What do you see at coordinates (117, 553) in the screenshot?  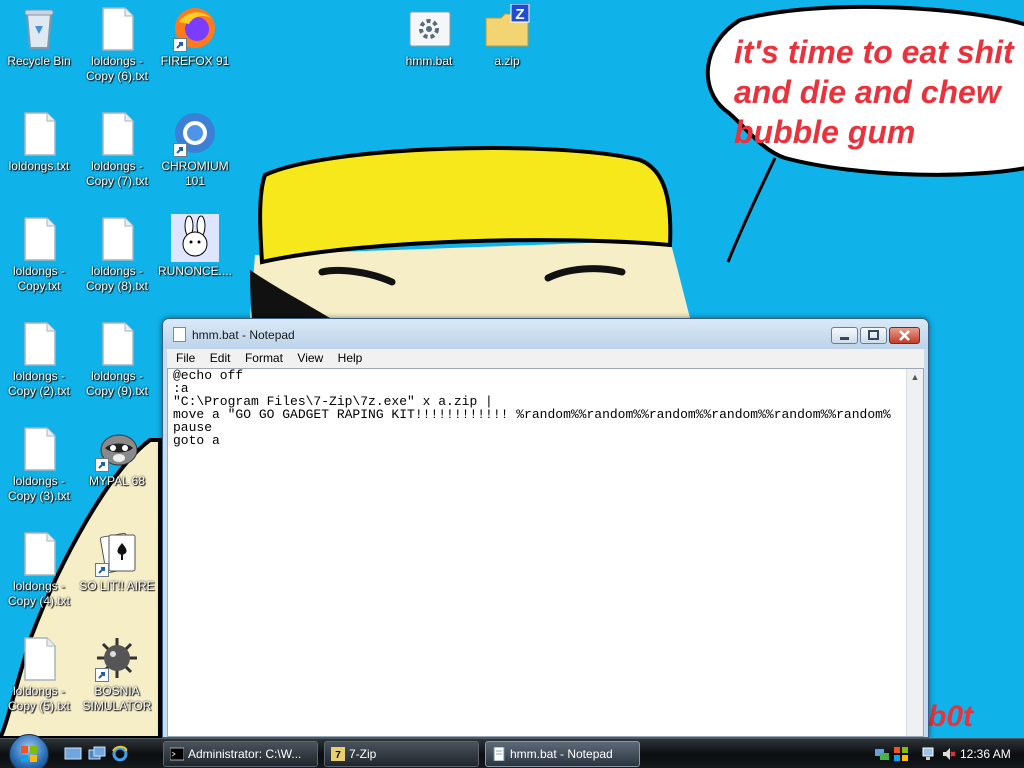 I see `solitaire-icon` at bounding box center [117, 553].